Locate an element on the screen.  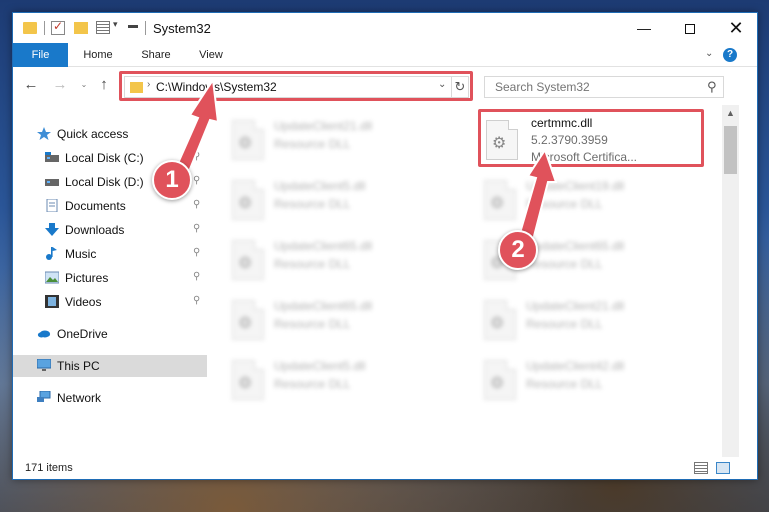
close-button: ✕ is located at coordinates (735, 28).